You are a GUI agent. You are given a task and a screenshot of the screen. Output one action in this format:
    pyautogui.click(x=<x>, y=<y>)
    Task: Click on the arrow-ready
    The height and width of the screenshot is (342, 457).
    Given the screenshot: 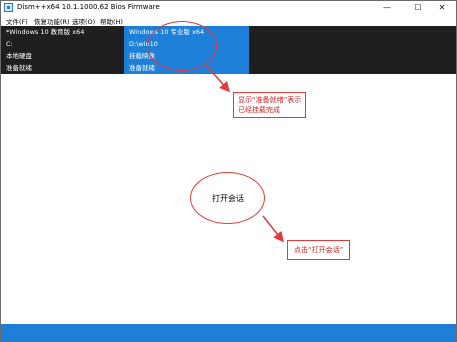 What is the action you would take?
    pyautogui.click(x=217, y=78)
    